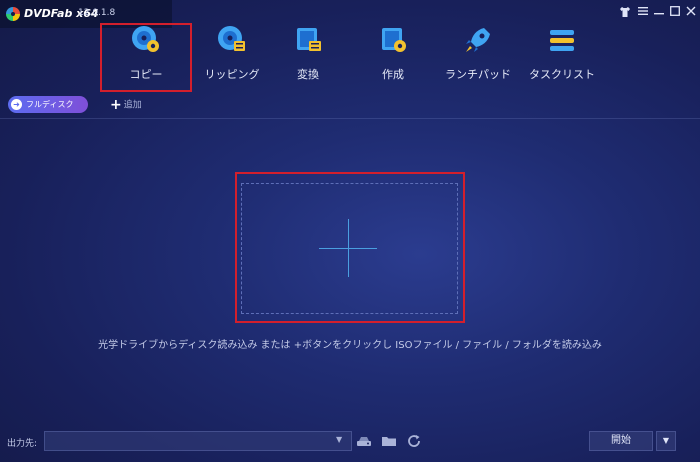 This screenshot has height=462, width=700. I want to click on full-disc-label: フルディスク, so click(50, 104).